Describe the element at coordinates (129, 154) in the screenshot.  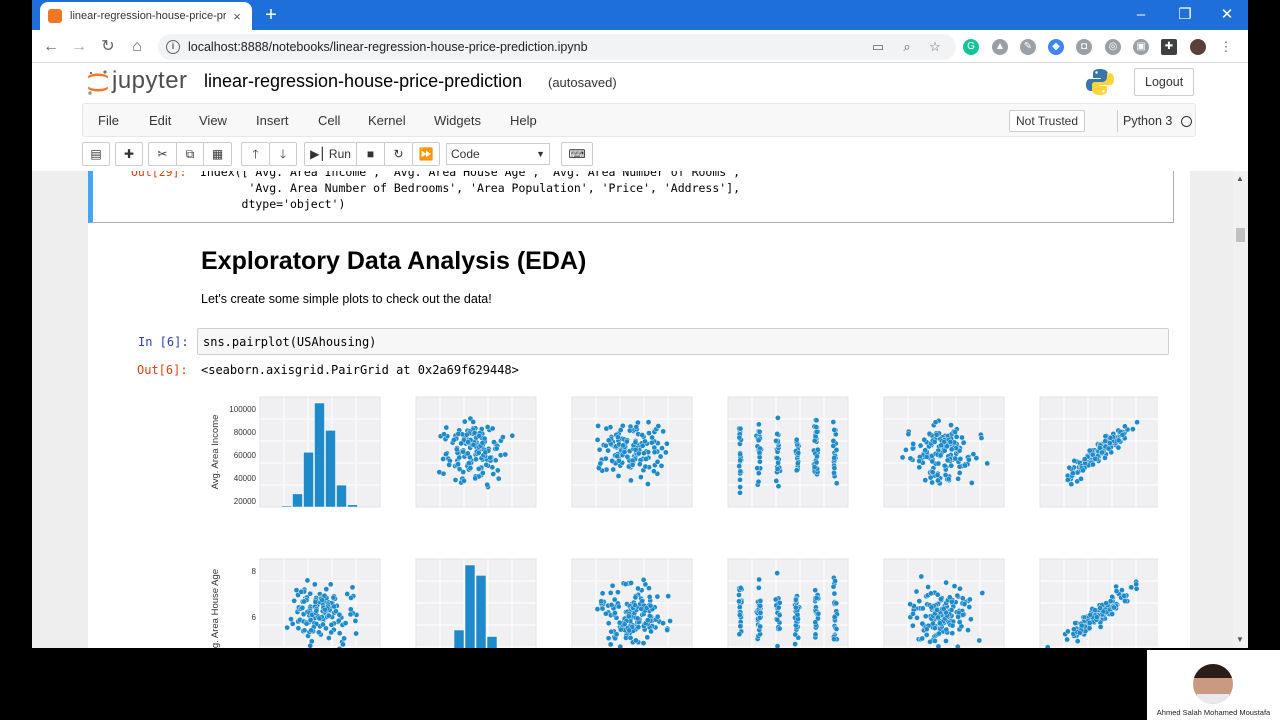
I see `add-cell-icon: ✚` at that location.